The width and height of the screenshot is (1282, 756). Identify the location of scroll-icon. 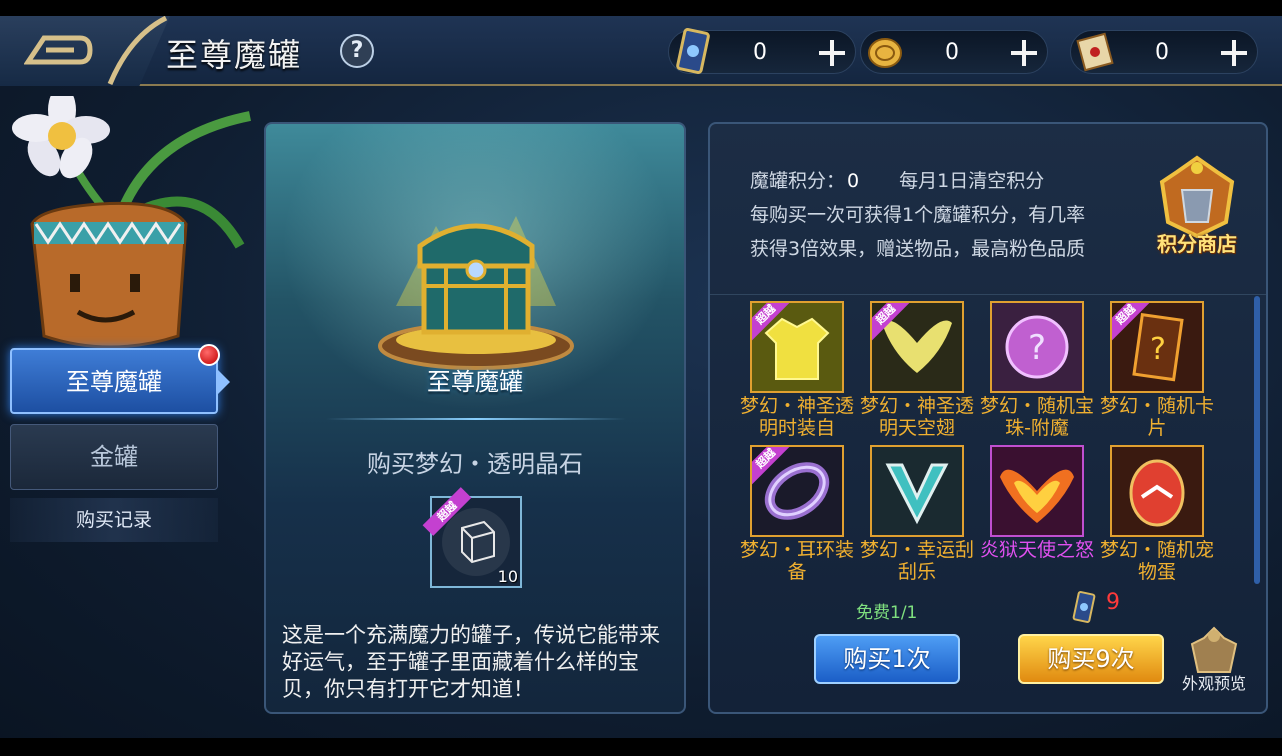
(1095, 52).